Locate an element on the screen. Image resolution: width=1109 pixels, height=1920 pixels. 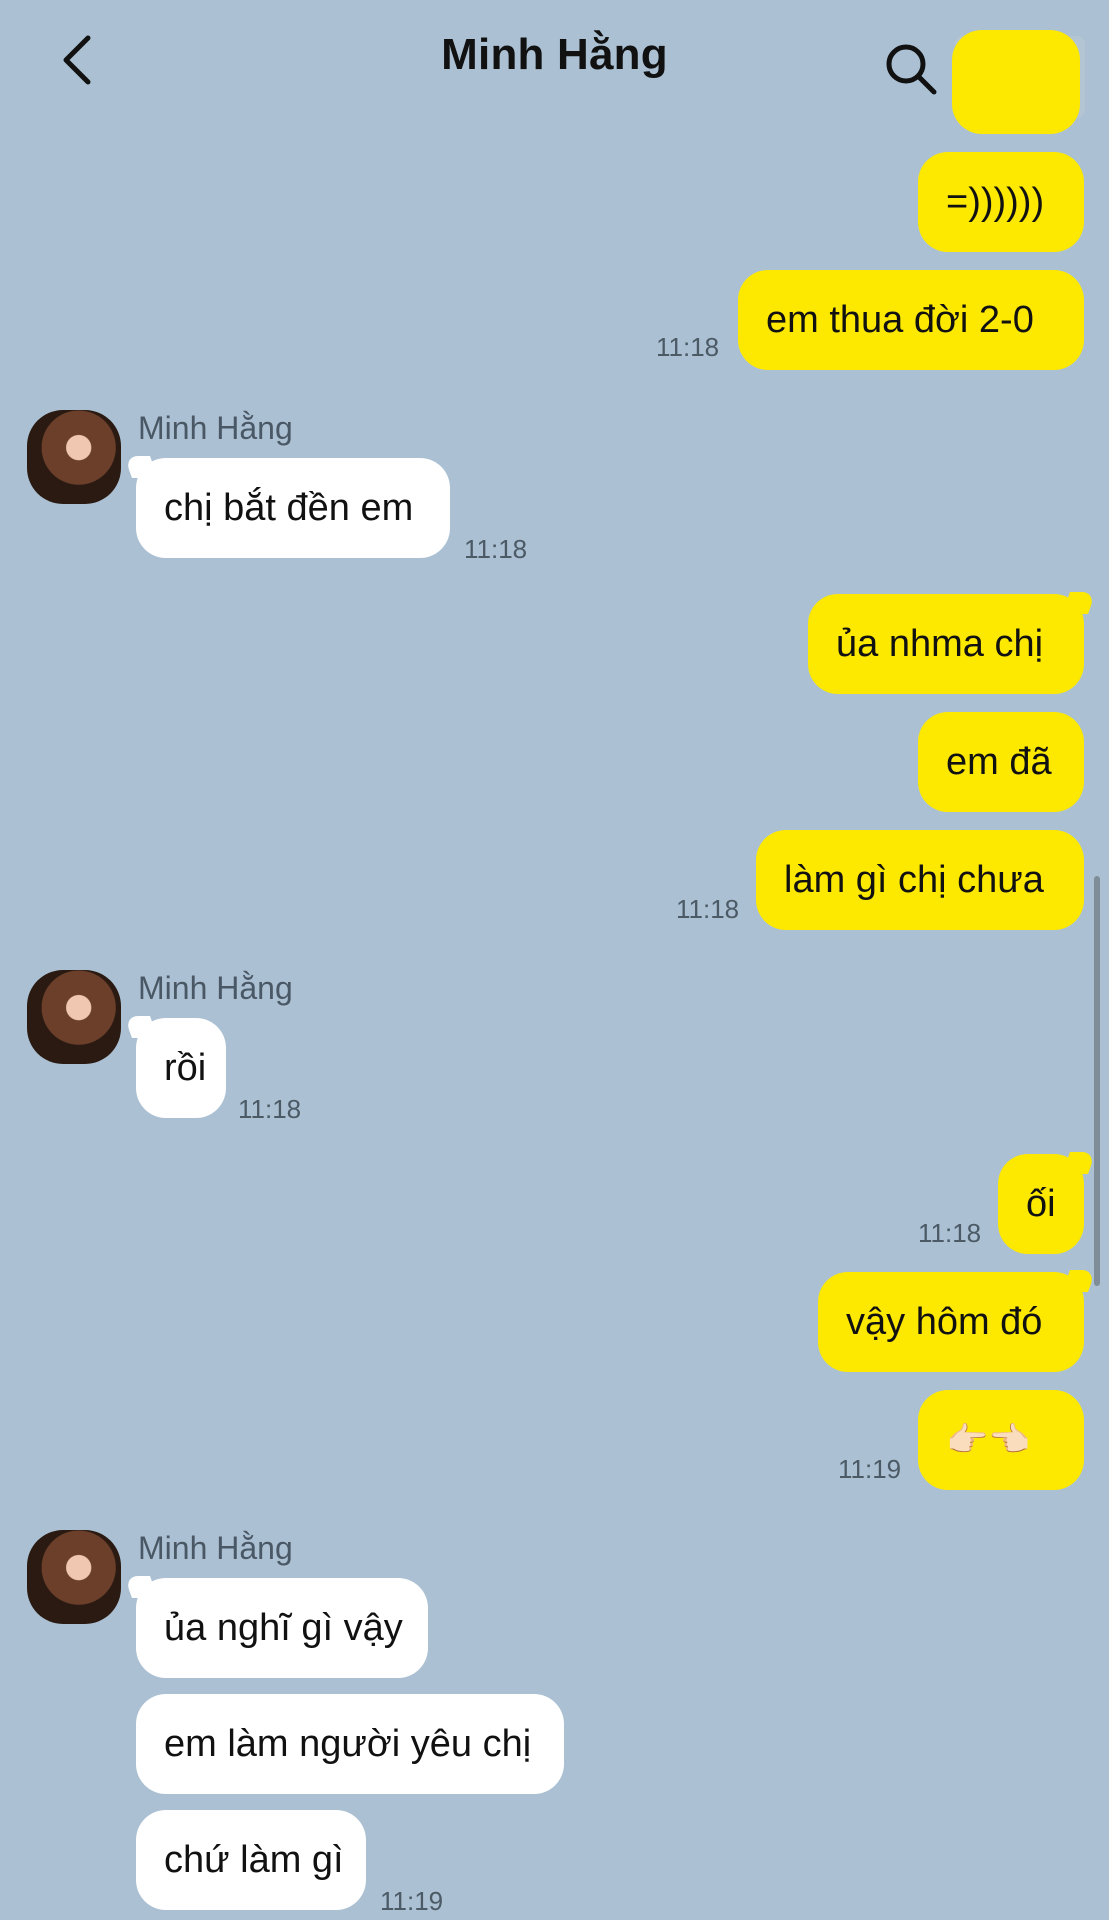
message-bubble: ối is located at coordinates (1041, 1204).